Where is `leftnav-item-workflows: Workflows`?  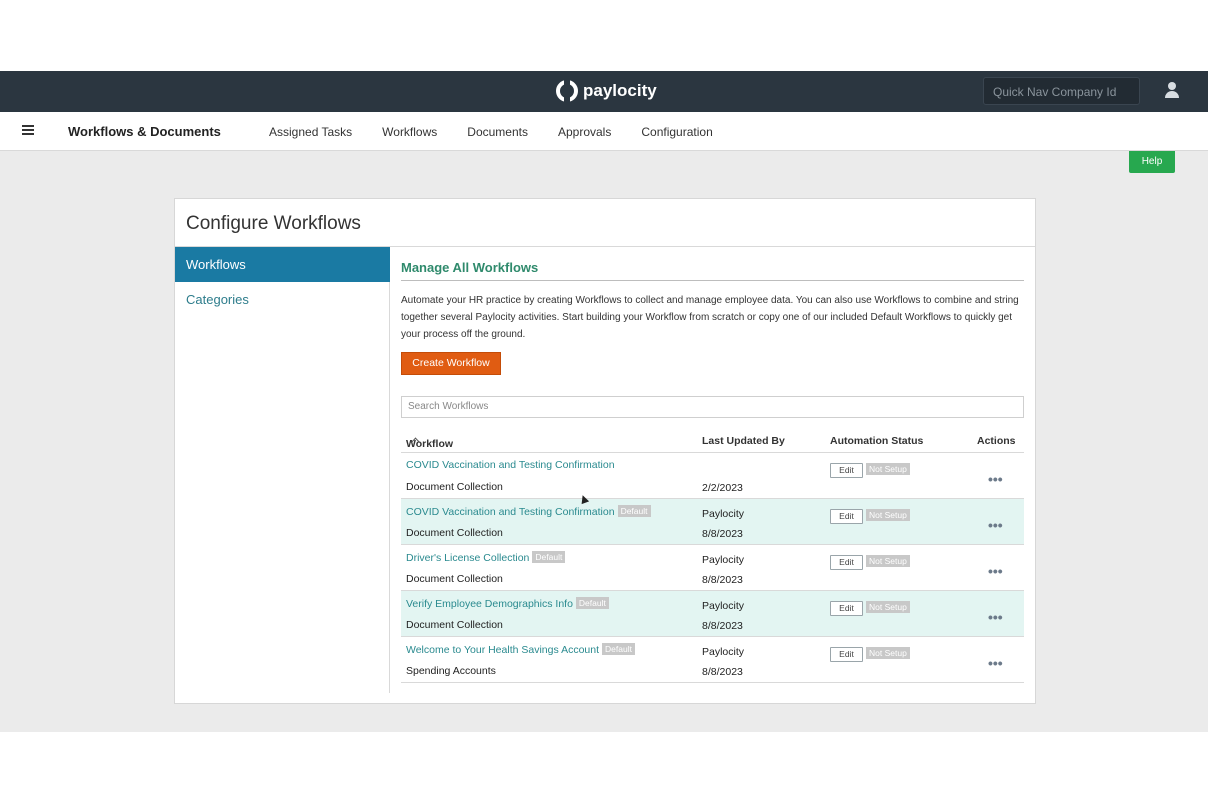
leftnav-item-workflows: Workflows is located at coordinates (282, 264).